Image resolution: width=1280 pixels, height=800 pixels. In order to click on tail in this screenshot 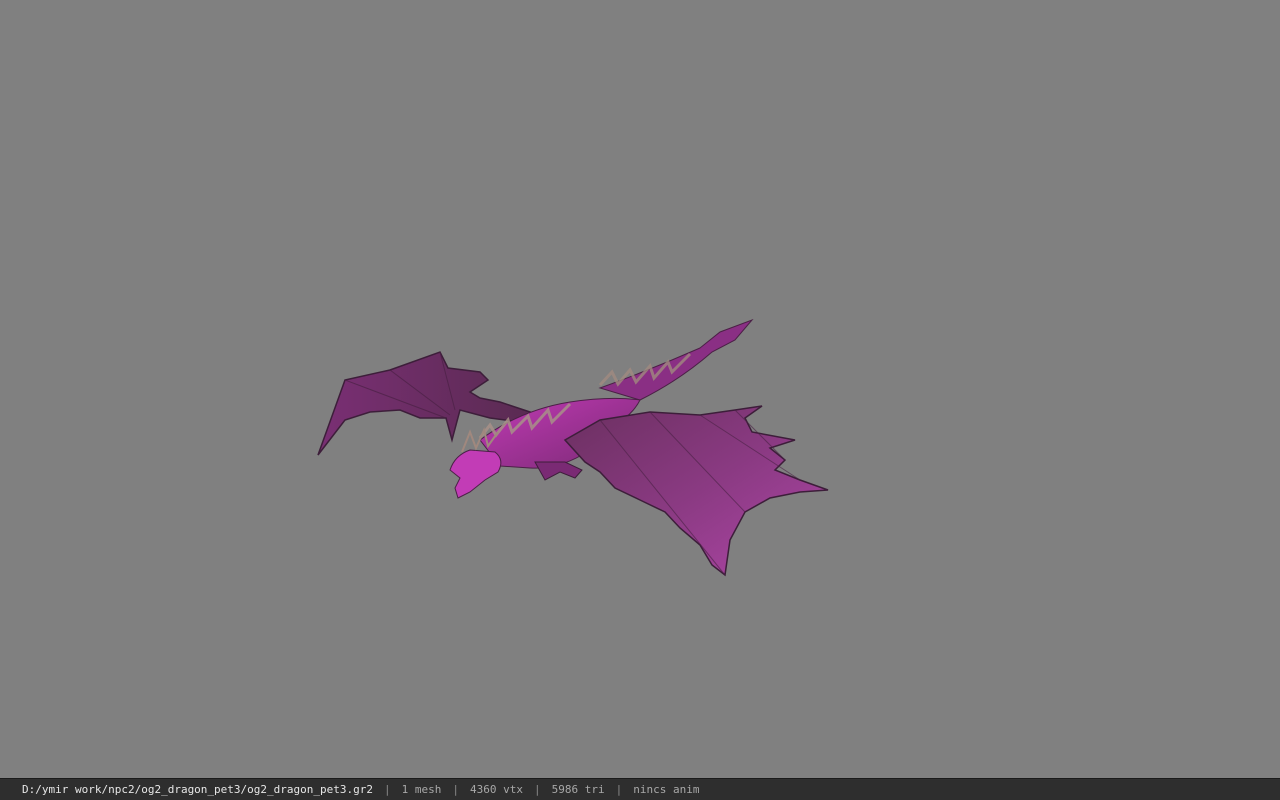, I will do `click(676, 359)`.